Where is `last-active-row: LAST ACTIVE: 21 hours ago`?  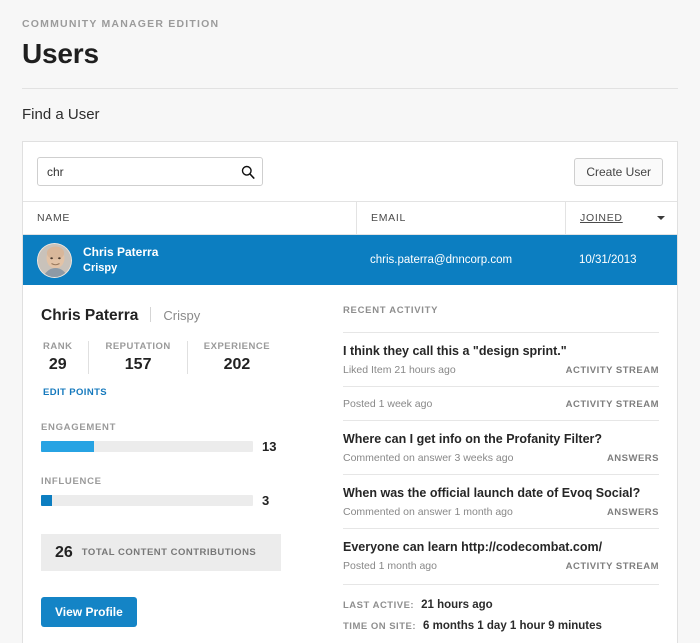 last-active-row: LAST ACTIVE: 21 hours ago is located at coordinates (501, 605).